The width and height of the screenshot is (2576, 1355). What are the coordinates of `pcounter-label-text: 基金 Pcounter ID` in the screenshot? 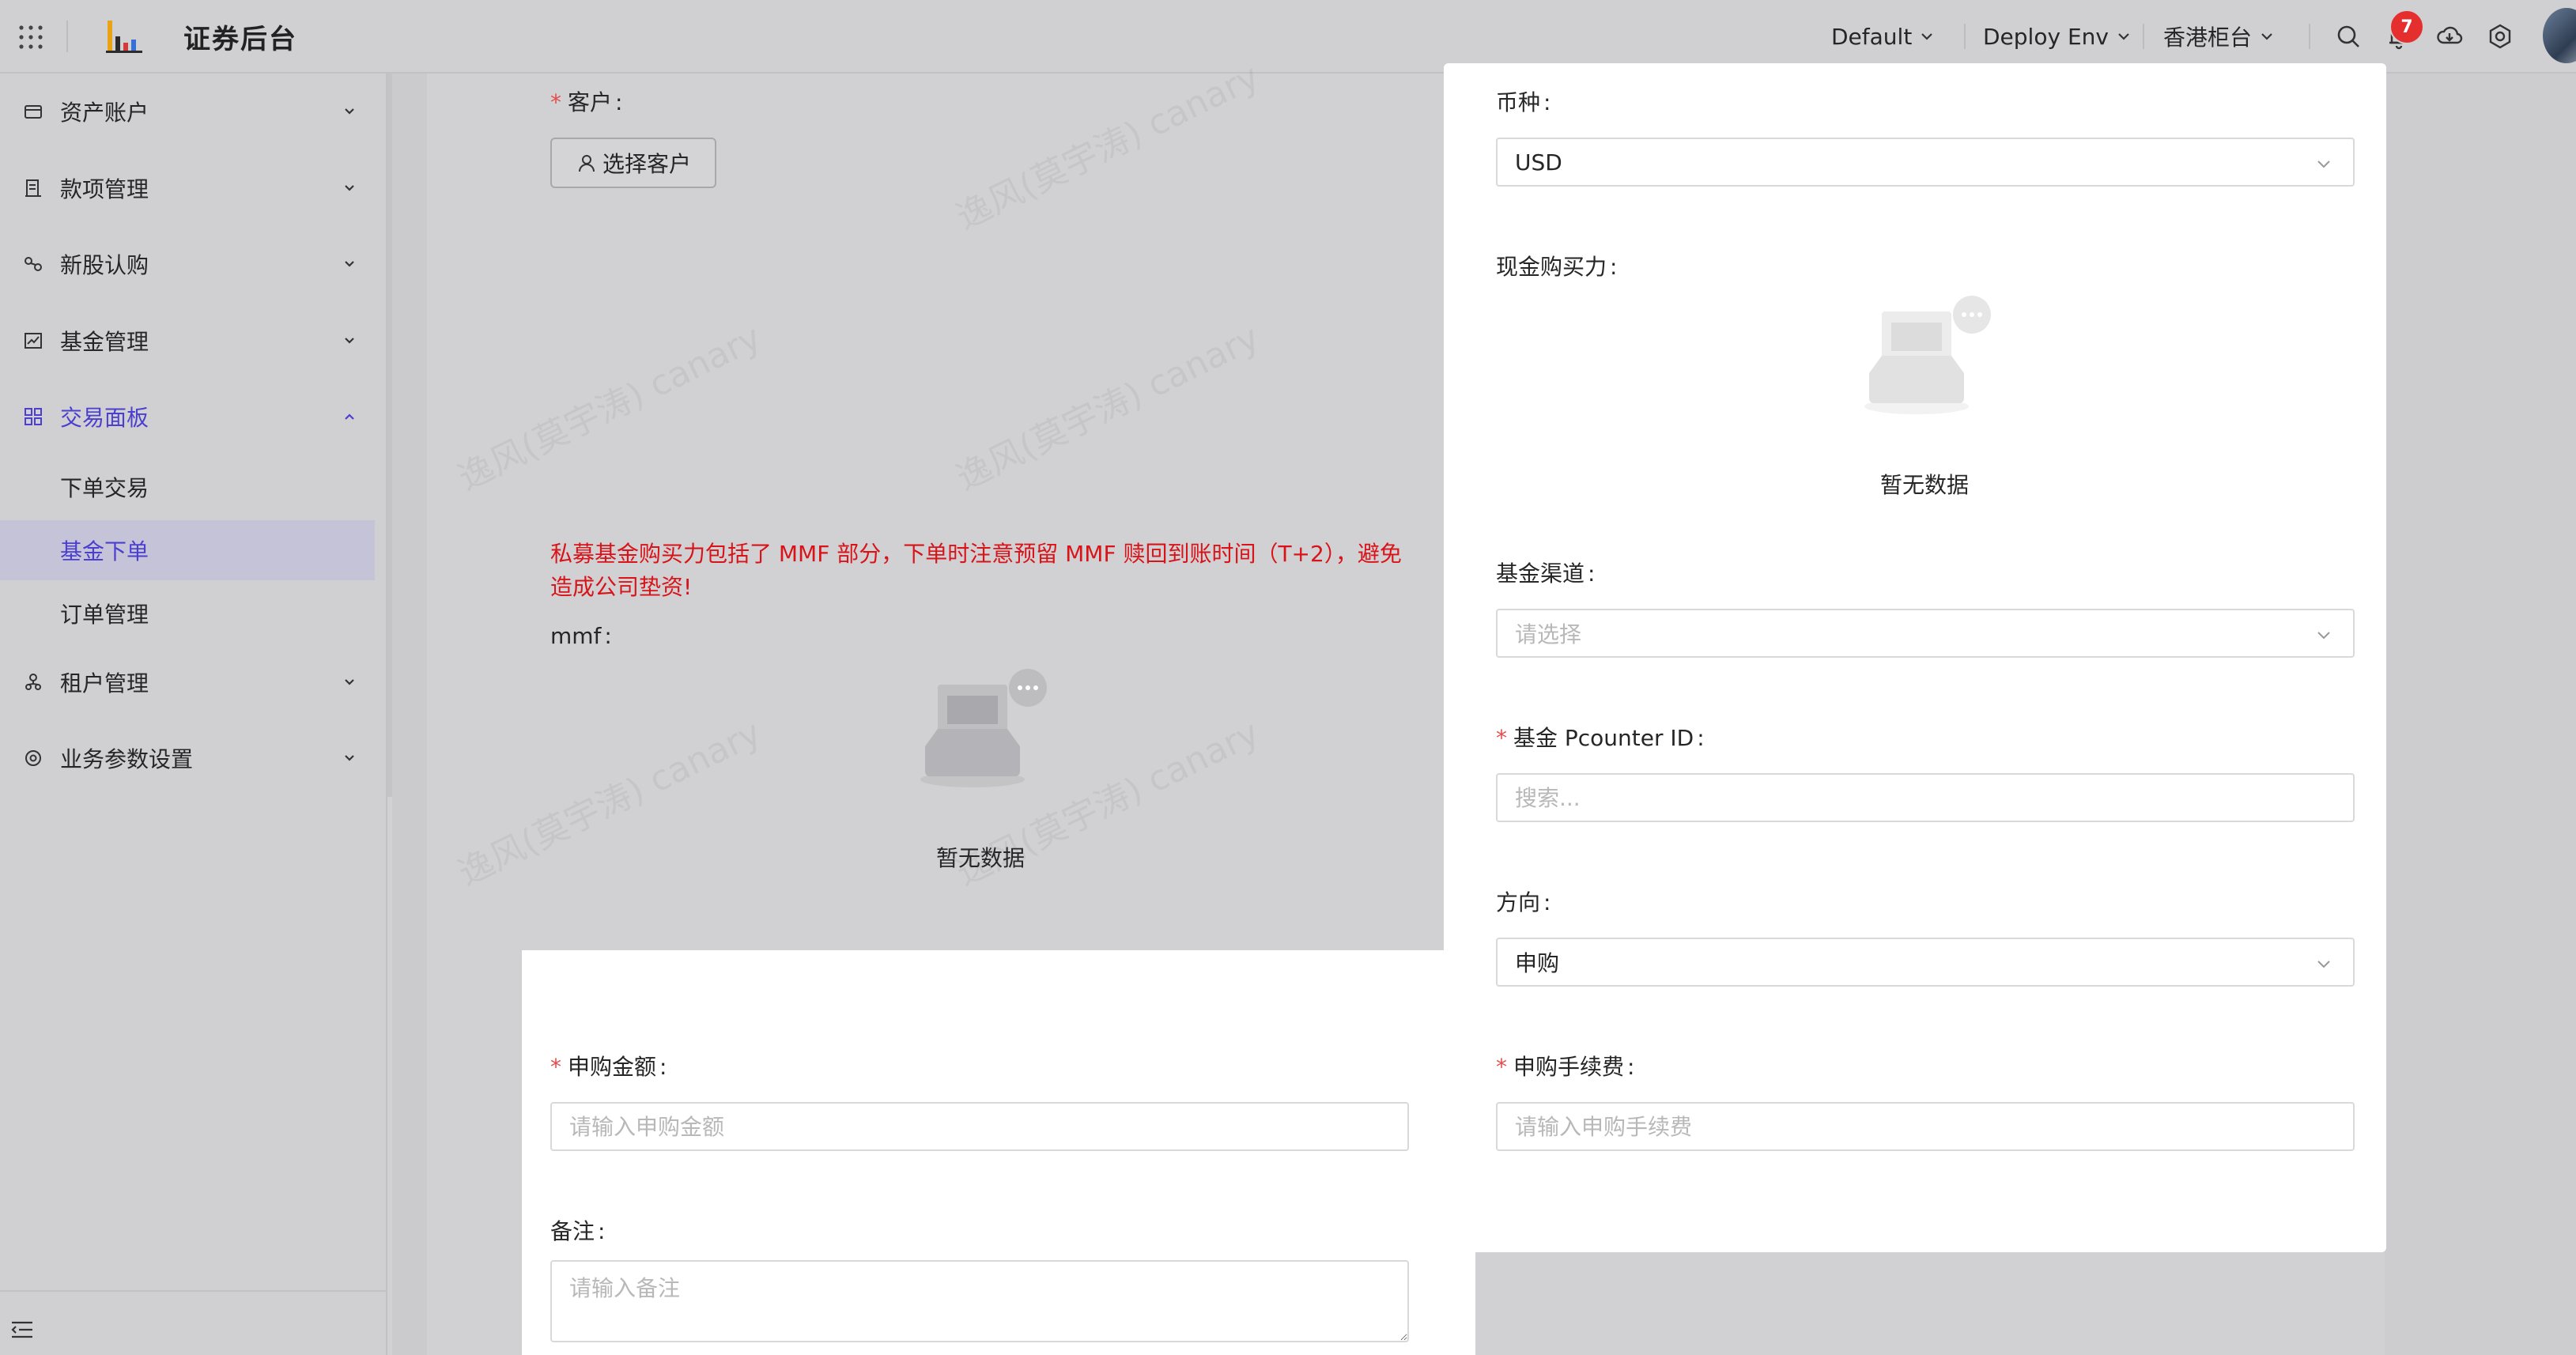 It's located at (1603, 738).